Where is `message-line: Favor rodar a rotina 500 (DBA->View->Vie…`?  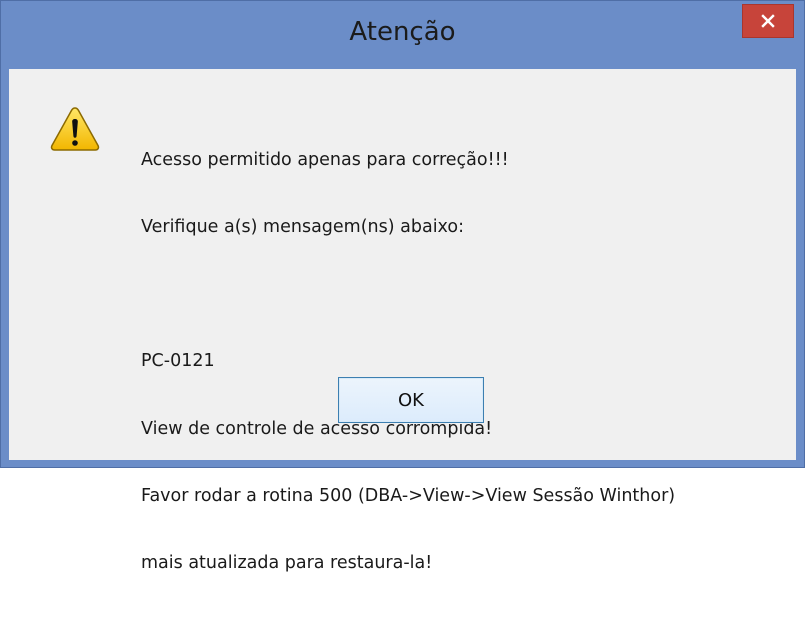
message-line: Favor rodar a rotina 500 (DBA->View->Vie… is located at coordinates (408, 495).